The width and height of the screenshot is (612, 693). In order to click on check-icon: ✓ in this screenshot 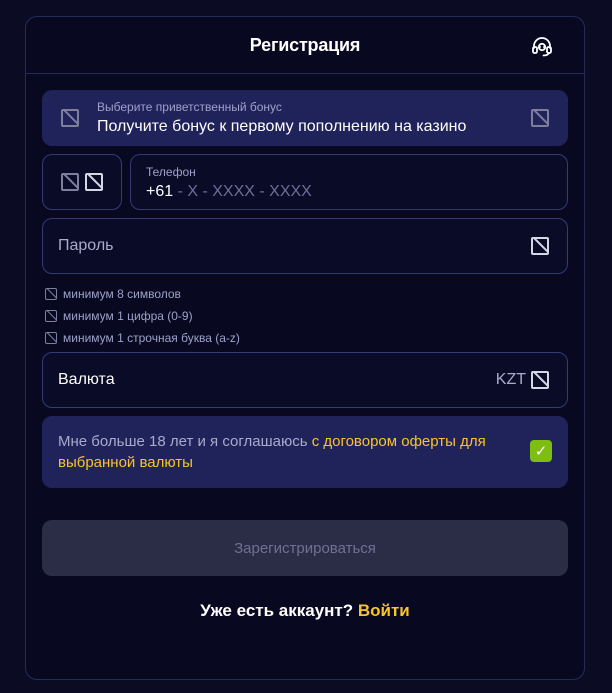, I will do `click(541, 451)`.